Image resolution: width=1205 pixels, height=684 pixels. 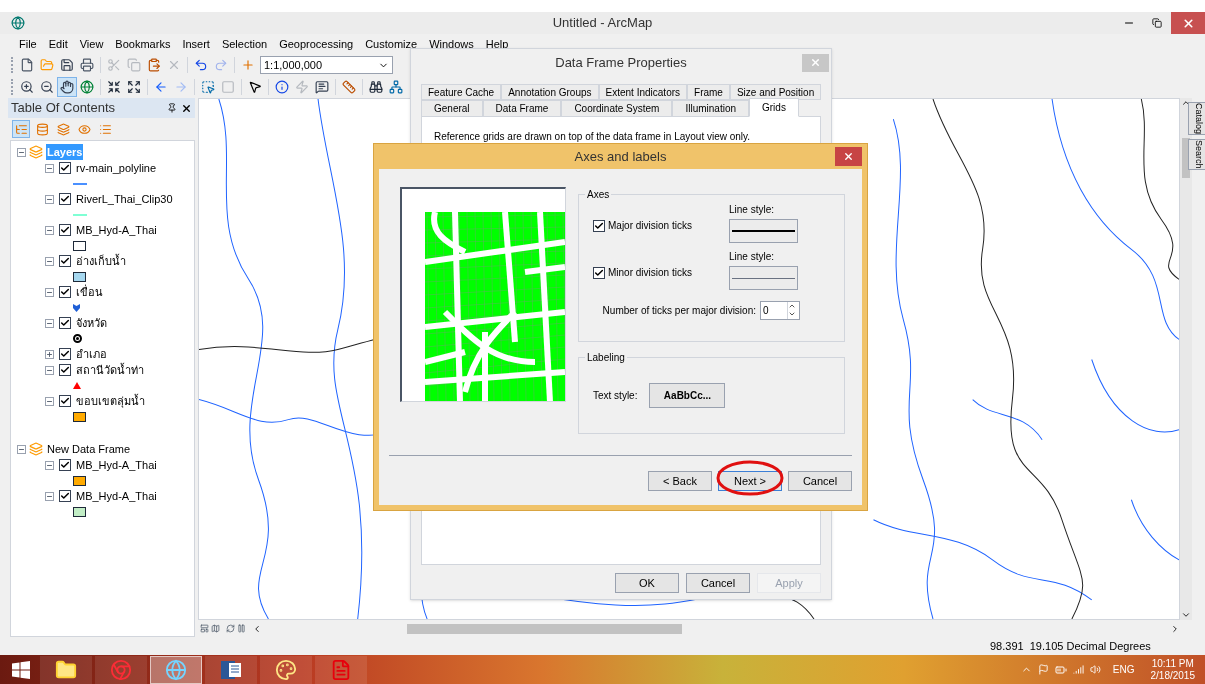 I want to click on browser-icon, so click(x=121, y=669).